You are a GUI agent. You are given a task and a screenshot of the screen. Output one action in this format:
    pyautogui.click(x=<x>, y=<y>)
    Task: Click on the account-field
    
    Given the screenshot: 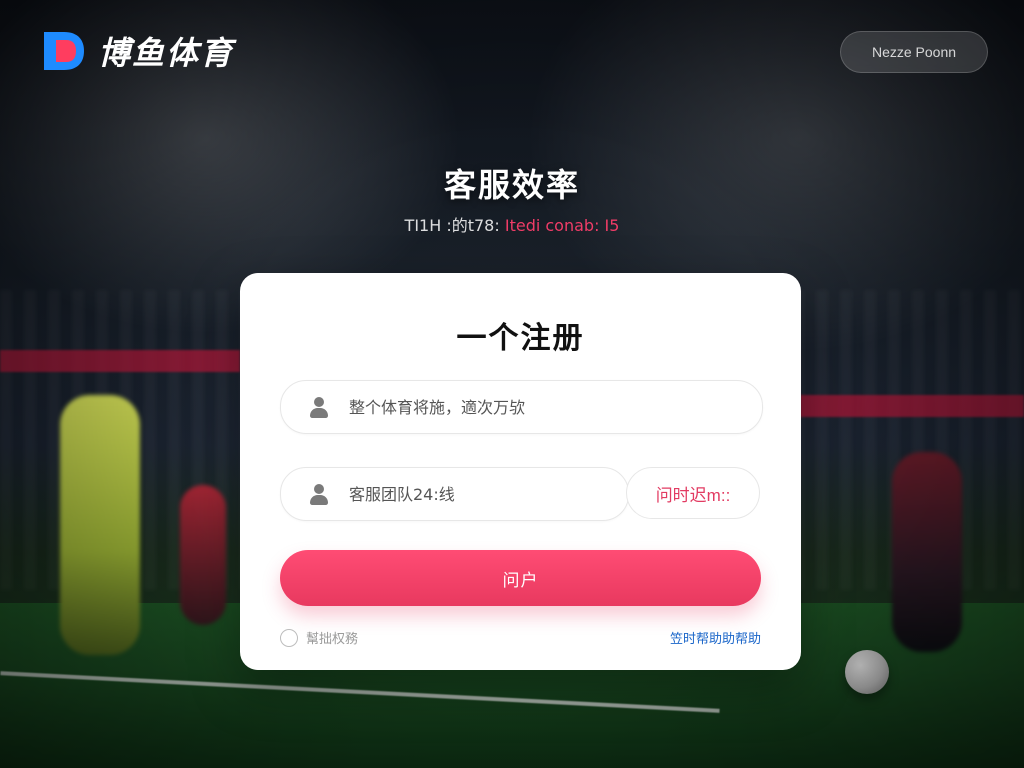 What is the action you would take?
    pyautogui.click(x=521, y=407)
    